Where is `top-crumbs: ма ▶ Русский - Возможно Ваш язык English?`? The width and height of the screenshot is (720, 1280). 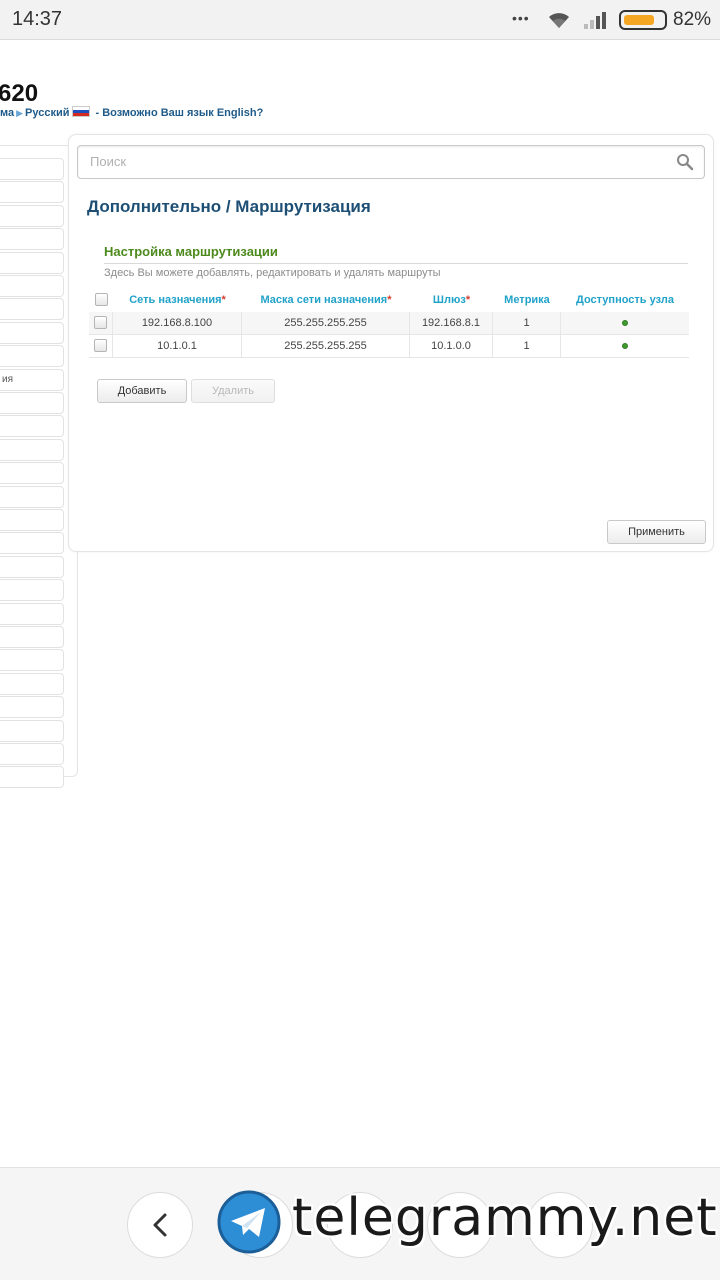 top-crumbs: ма ▶ Русский - Возможно Ваш язык English? is located at coordinates (131, 112).